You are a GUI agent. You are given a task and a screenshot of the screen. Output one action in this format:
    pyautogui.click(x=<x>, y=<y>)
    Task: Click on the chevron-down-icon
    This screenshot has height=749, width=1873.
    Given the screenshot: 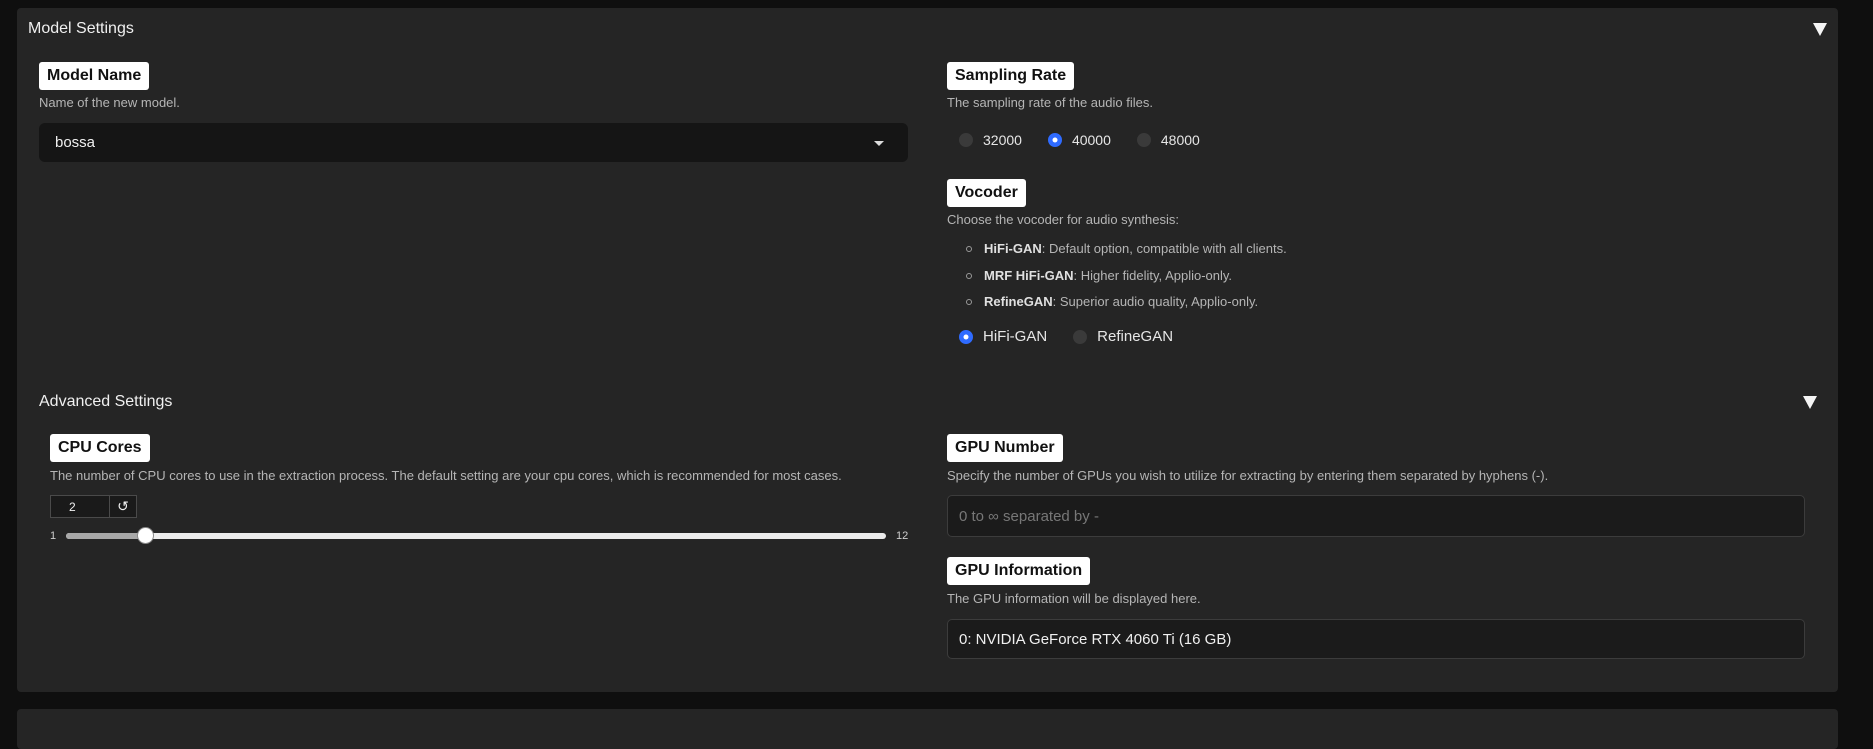 What is the action you would take?
    pyautogui.click(x=879, y=143)
    